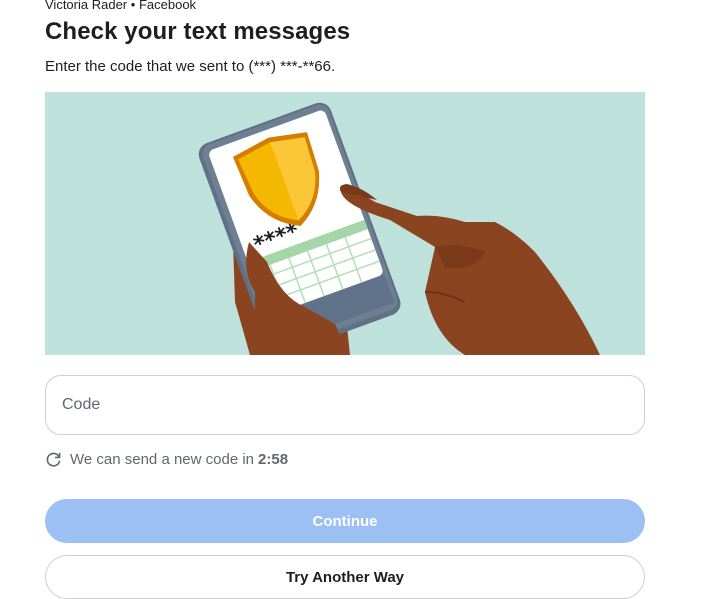  I want to click on account-name: Victoria Rader, so click(86, 6).